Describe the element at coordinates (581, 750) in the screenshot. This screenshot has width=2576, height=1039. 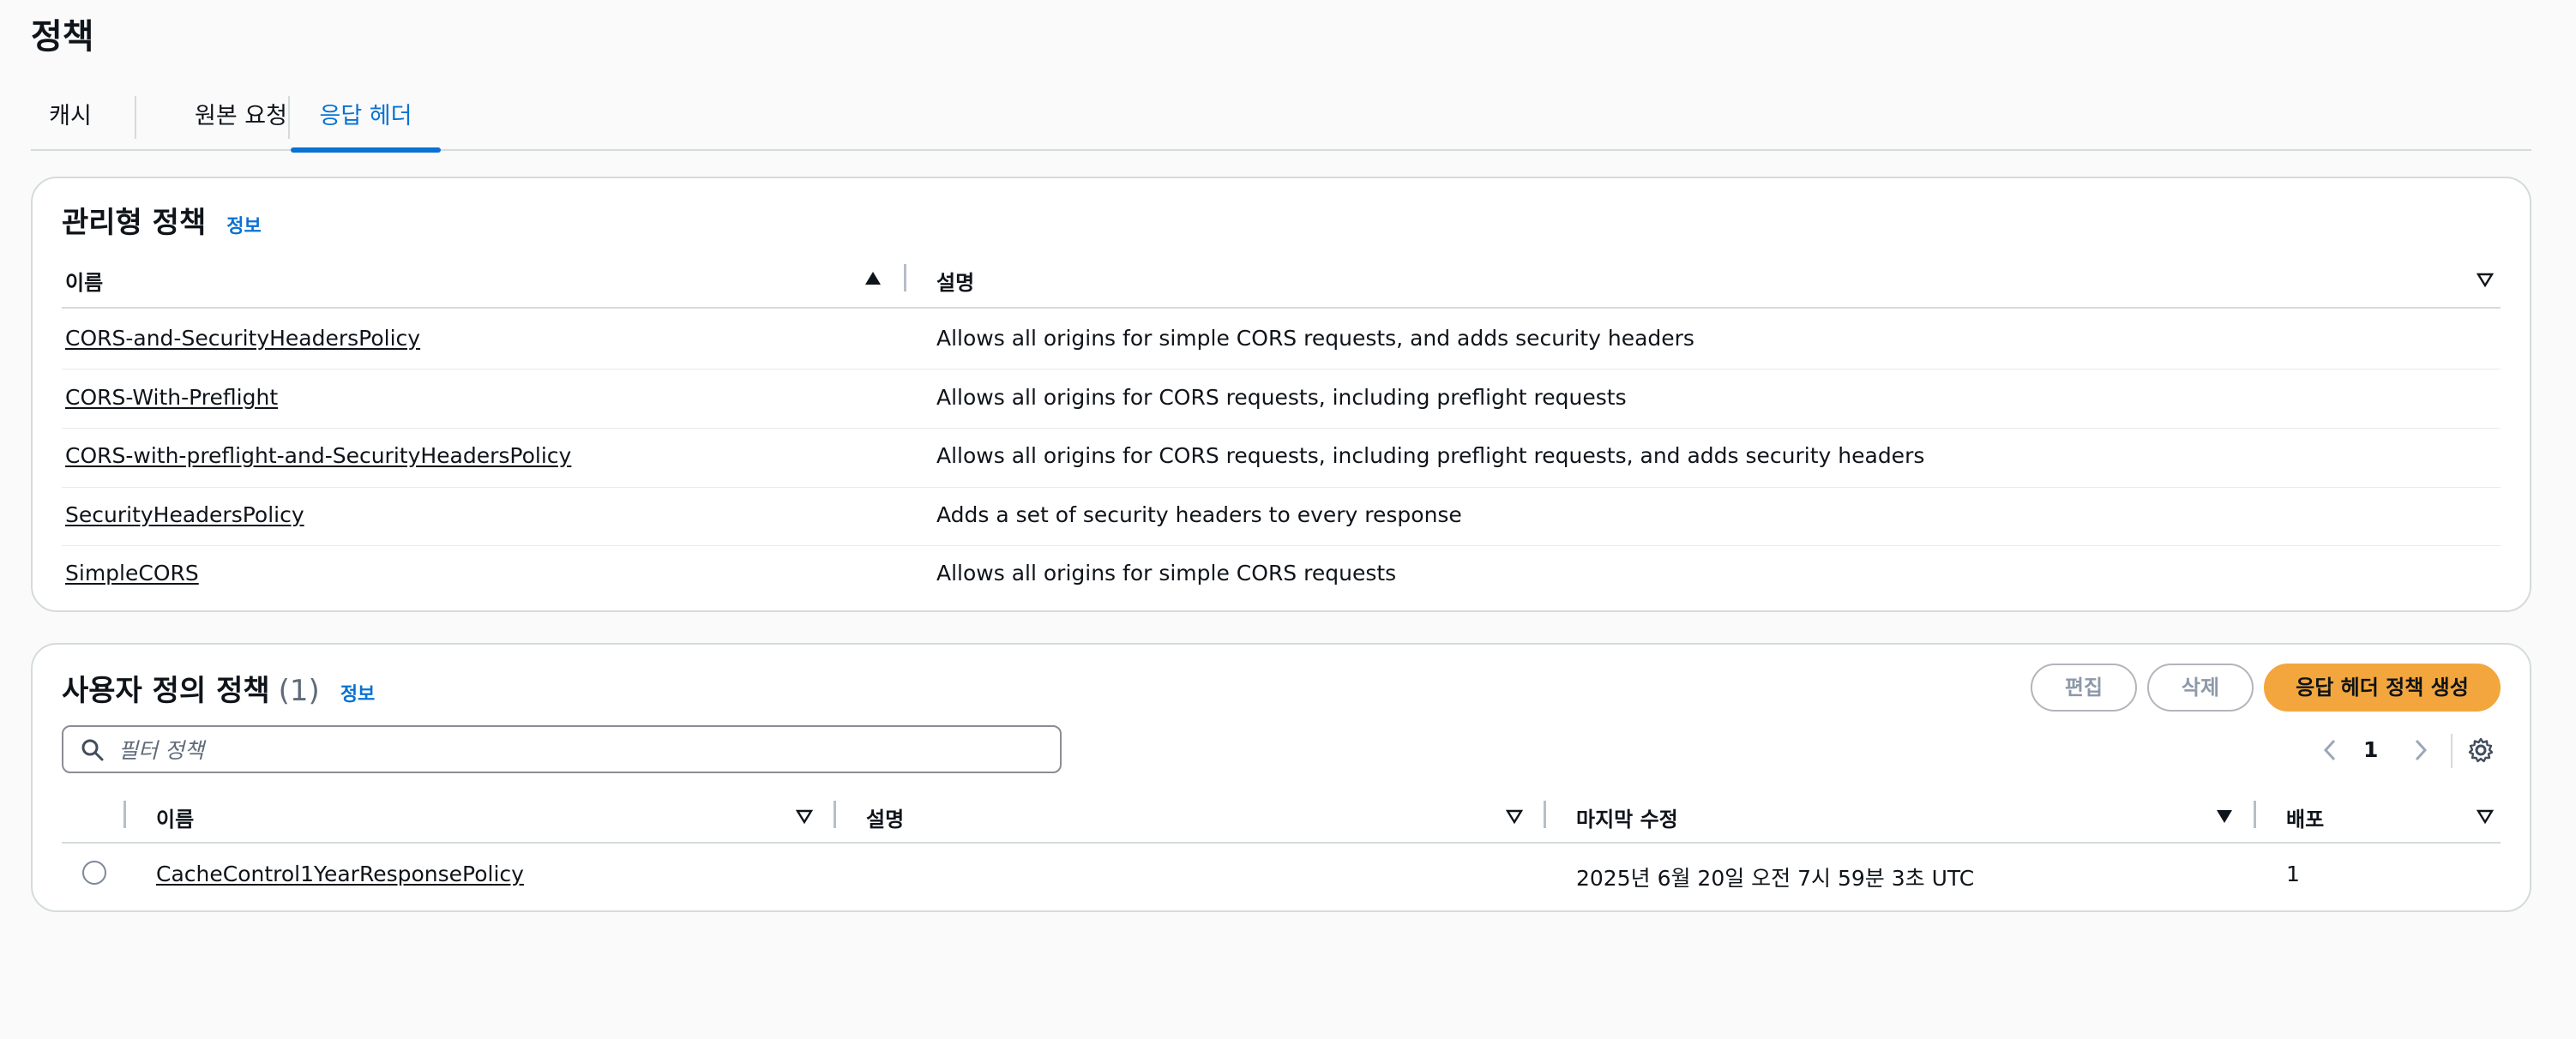
I see `search-input` at that location.